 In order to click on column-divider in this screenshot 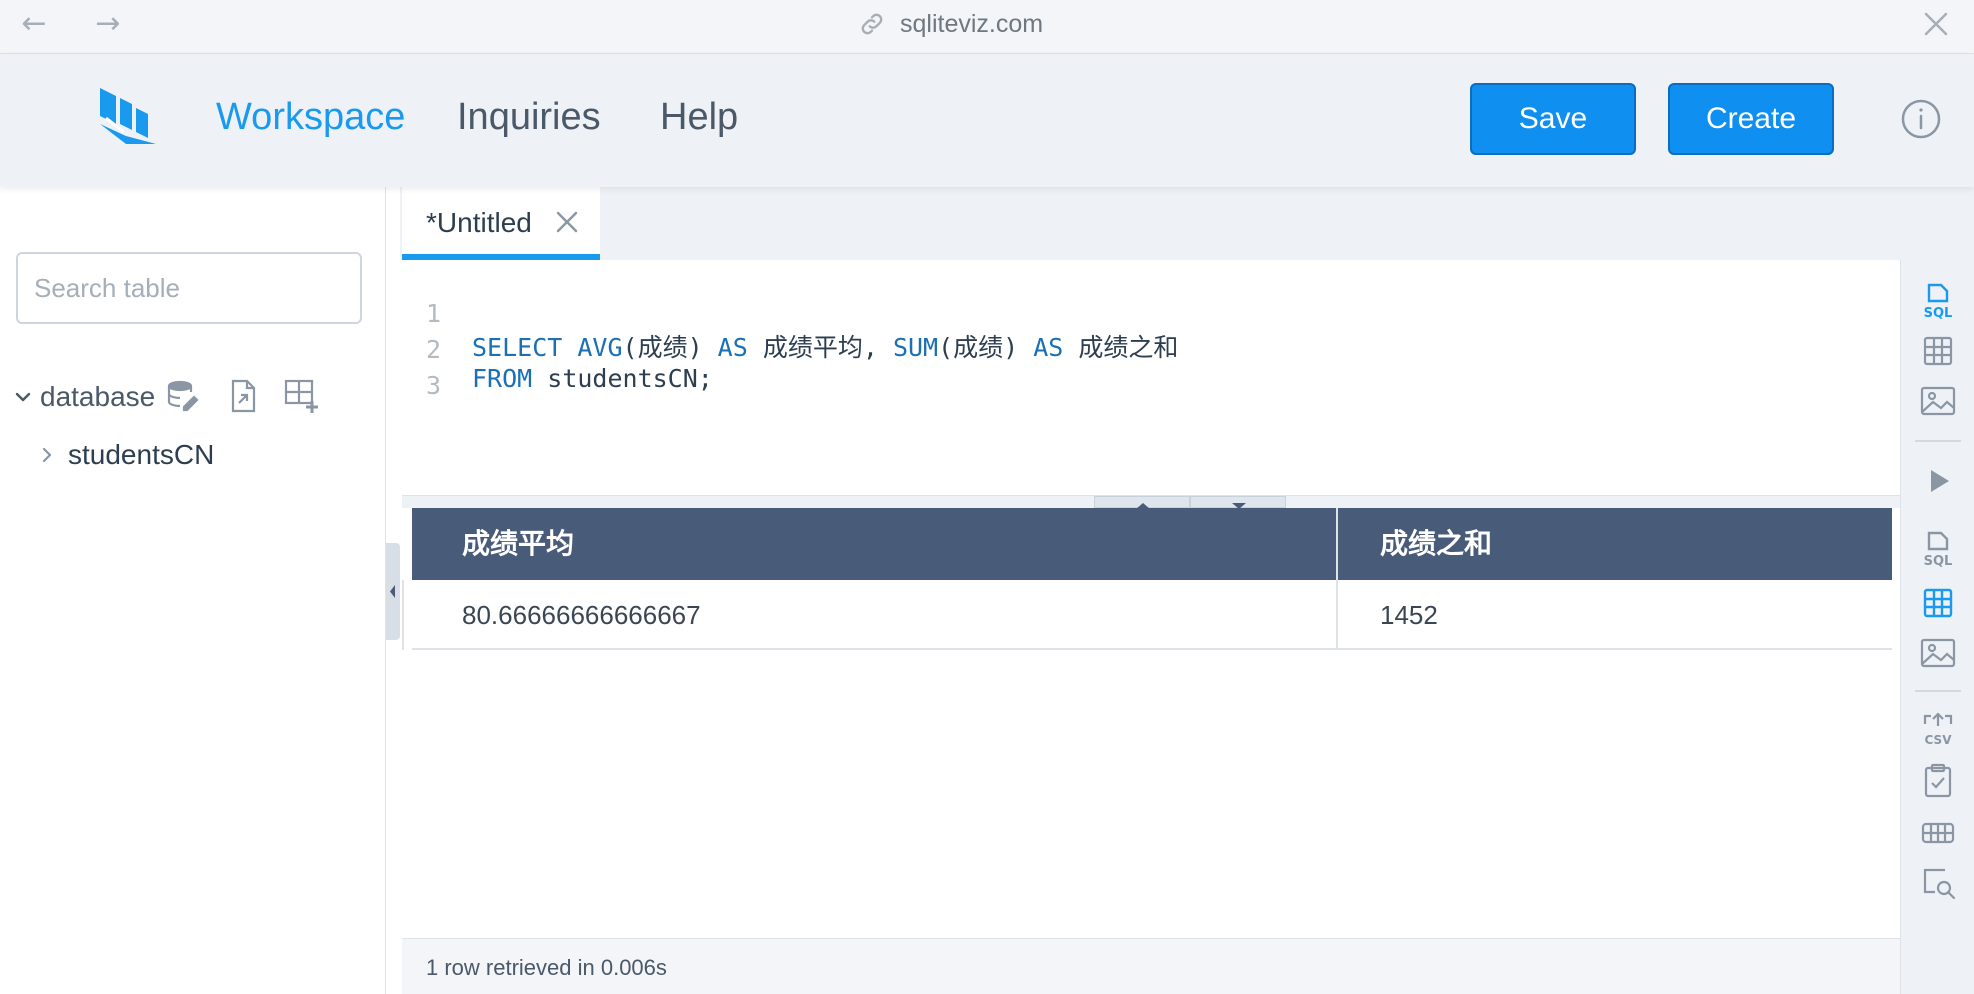, I will do `click(1337, 579)`.